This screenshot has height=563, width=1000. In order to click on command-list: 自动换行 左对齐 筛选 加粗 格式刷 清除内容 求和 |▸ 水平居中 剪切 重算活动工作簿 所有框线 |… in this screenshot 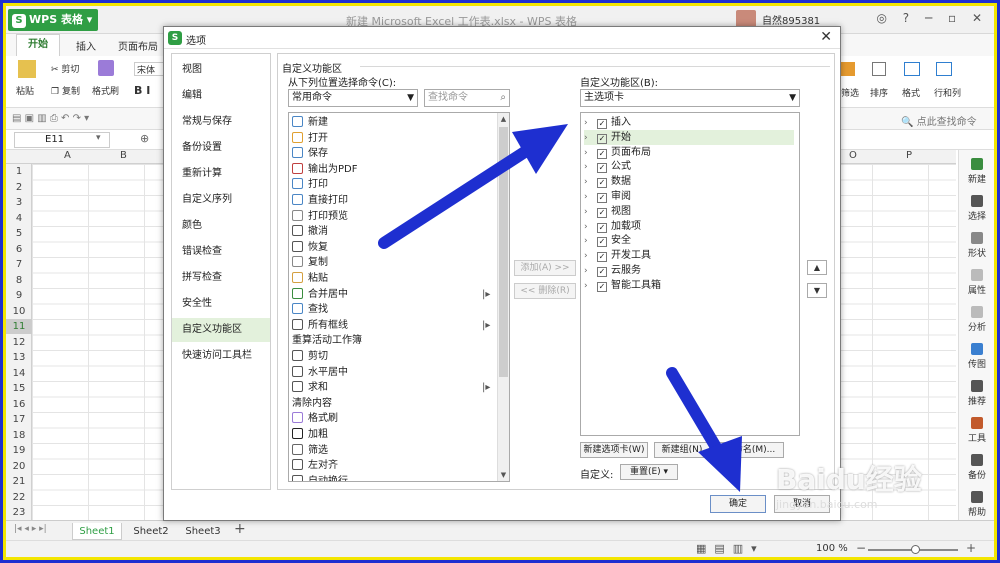, I will do `click(399, 297)`.